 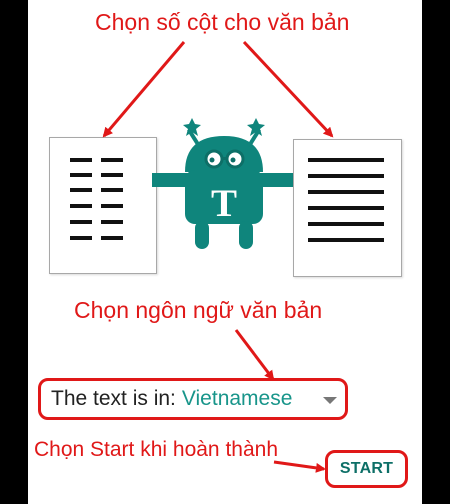 I want to click on language-label: The text is in:, so click(x=113, y=398).